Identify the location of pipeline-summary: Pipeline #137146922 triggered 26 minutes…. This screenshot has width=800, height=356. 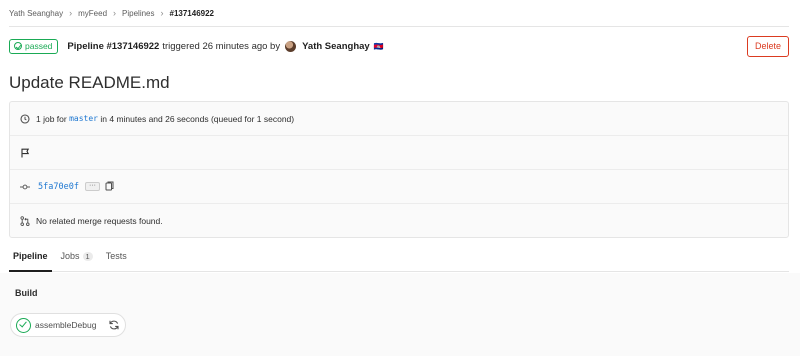
(225, 46).